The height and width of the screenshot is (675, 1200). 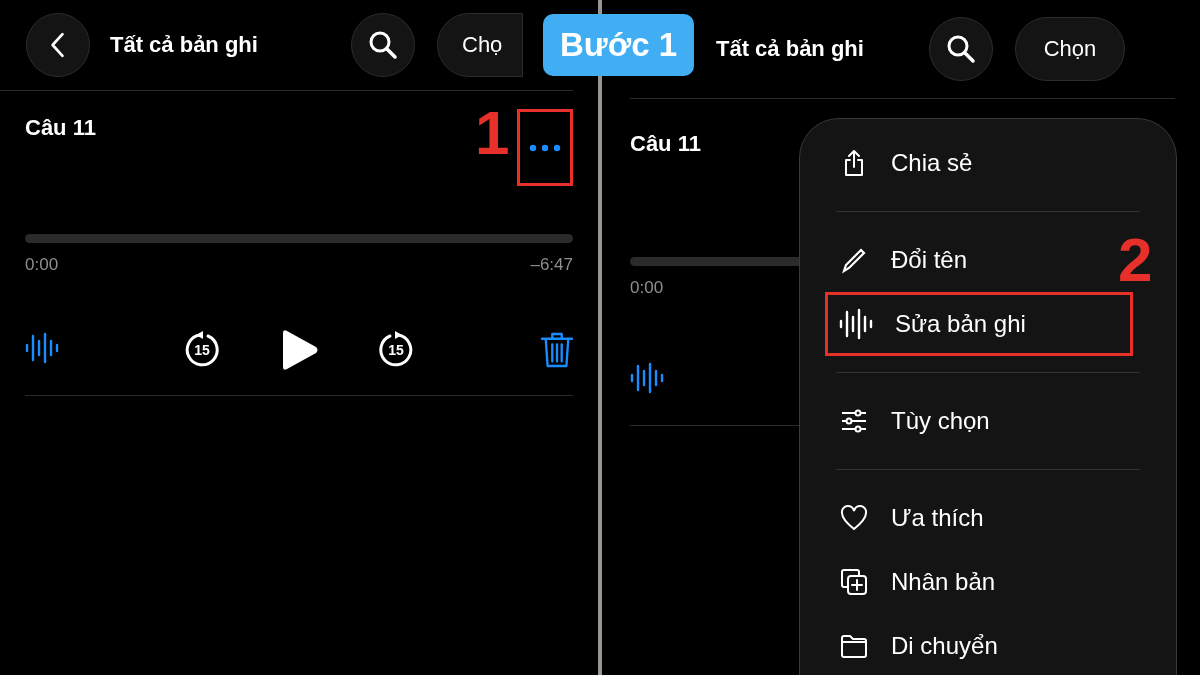 What do you see at coordinates (902, 421) in the screenshot?
I see `menu-item: Tùy chọn` at bounding box center [902, 421].